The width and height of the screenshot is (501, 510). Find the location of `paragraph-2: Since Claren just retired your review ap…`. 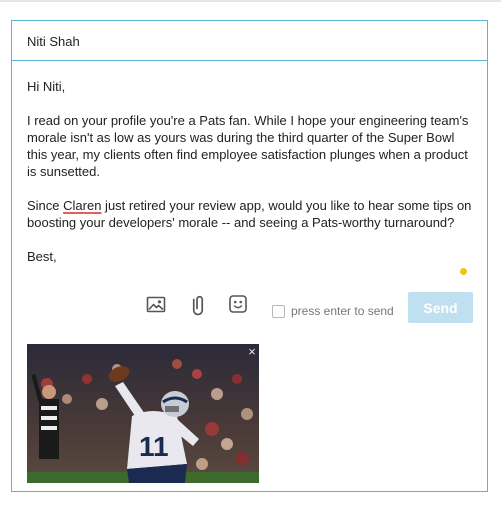

paragraph-2: Since Claren just retired your review ap… is located at coordinates (252, 214).